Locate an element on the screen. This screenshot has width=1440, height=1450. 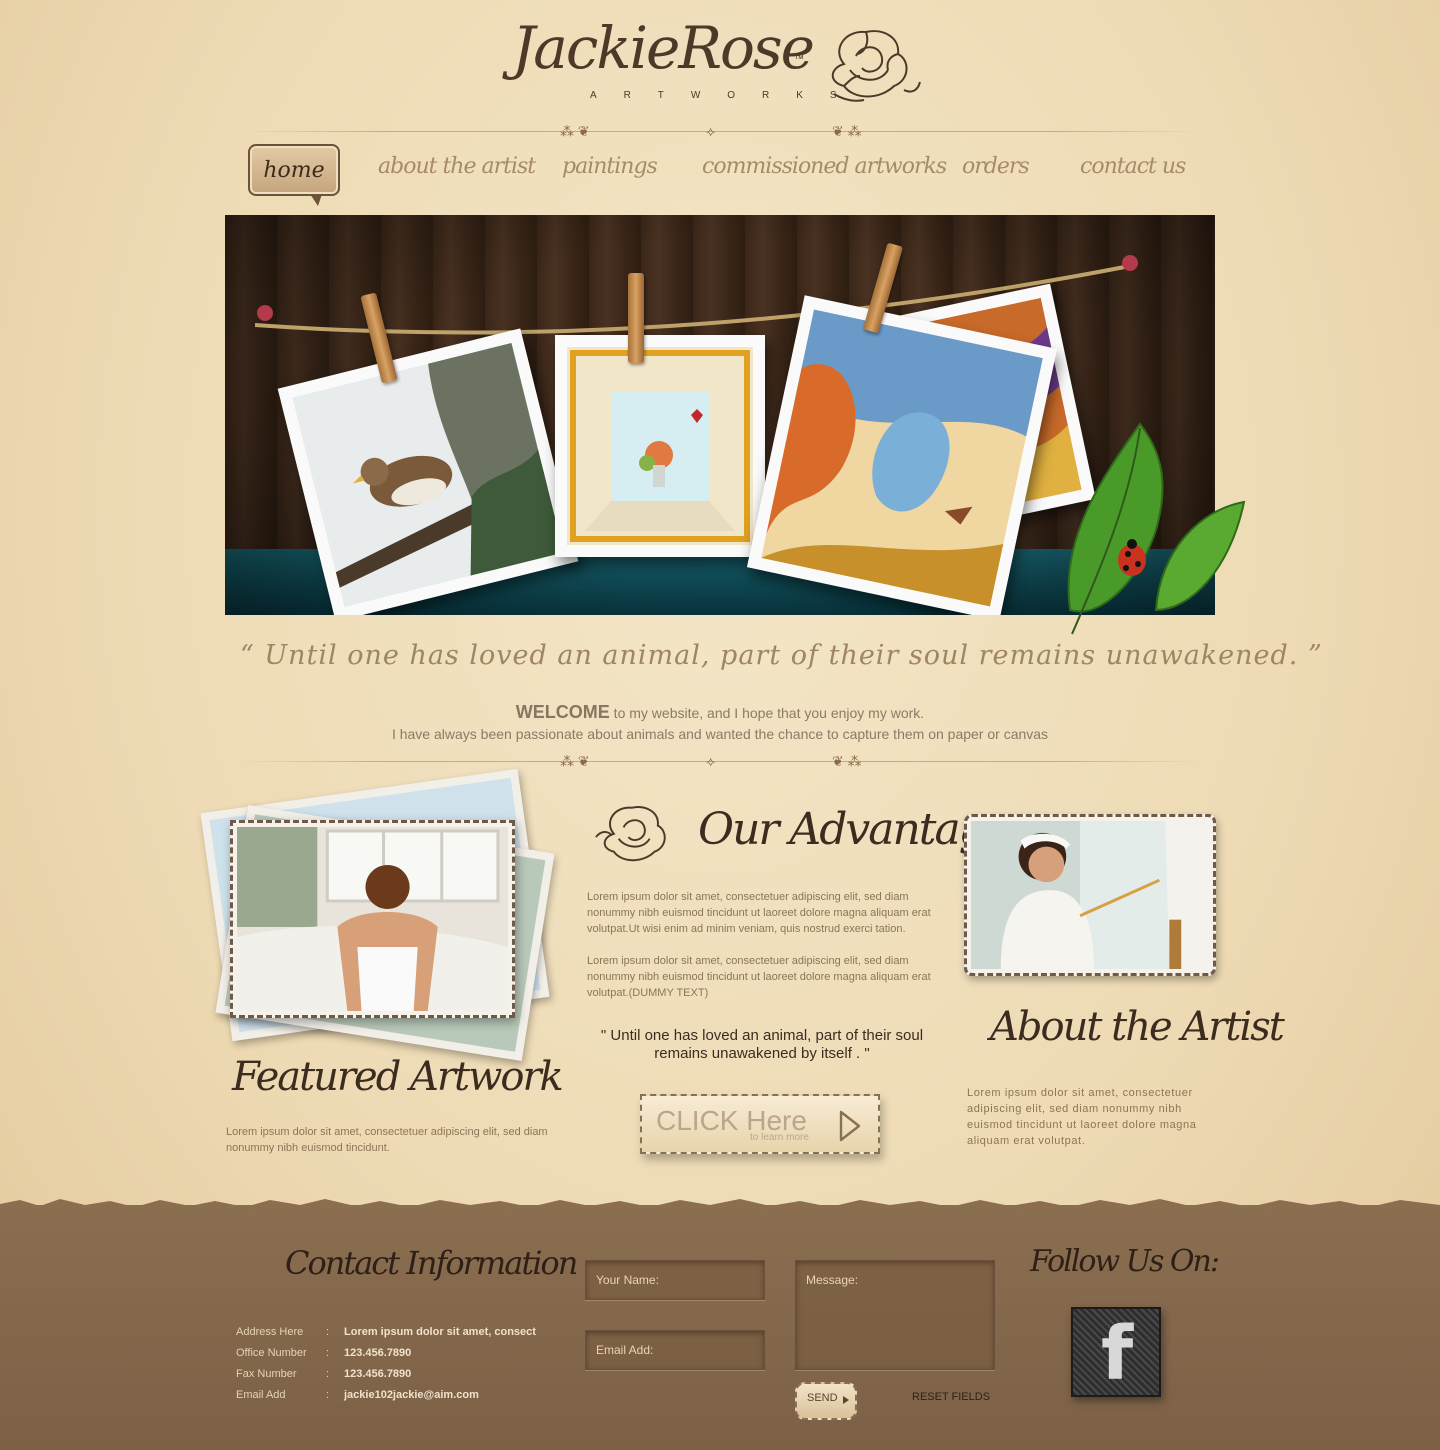
nav-item-contact-us: contact us is located at coordinates (1133, 166).